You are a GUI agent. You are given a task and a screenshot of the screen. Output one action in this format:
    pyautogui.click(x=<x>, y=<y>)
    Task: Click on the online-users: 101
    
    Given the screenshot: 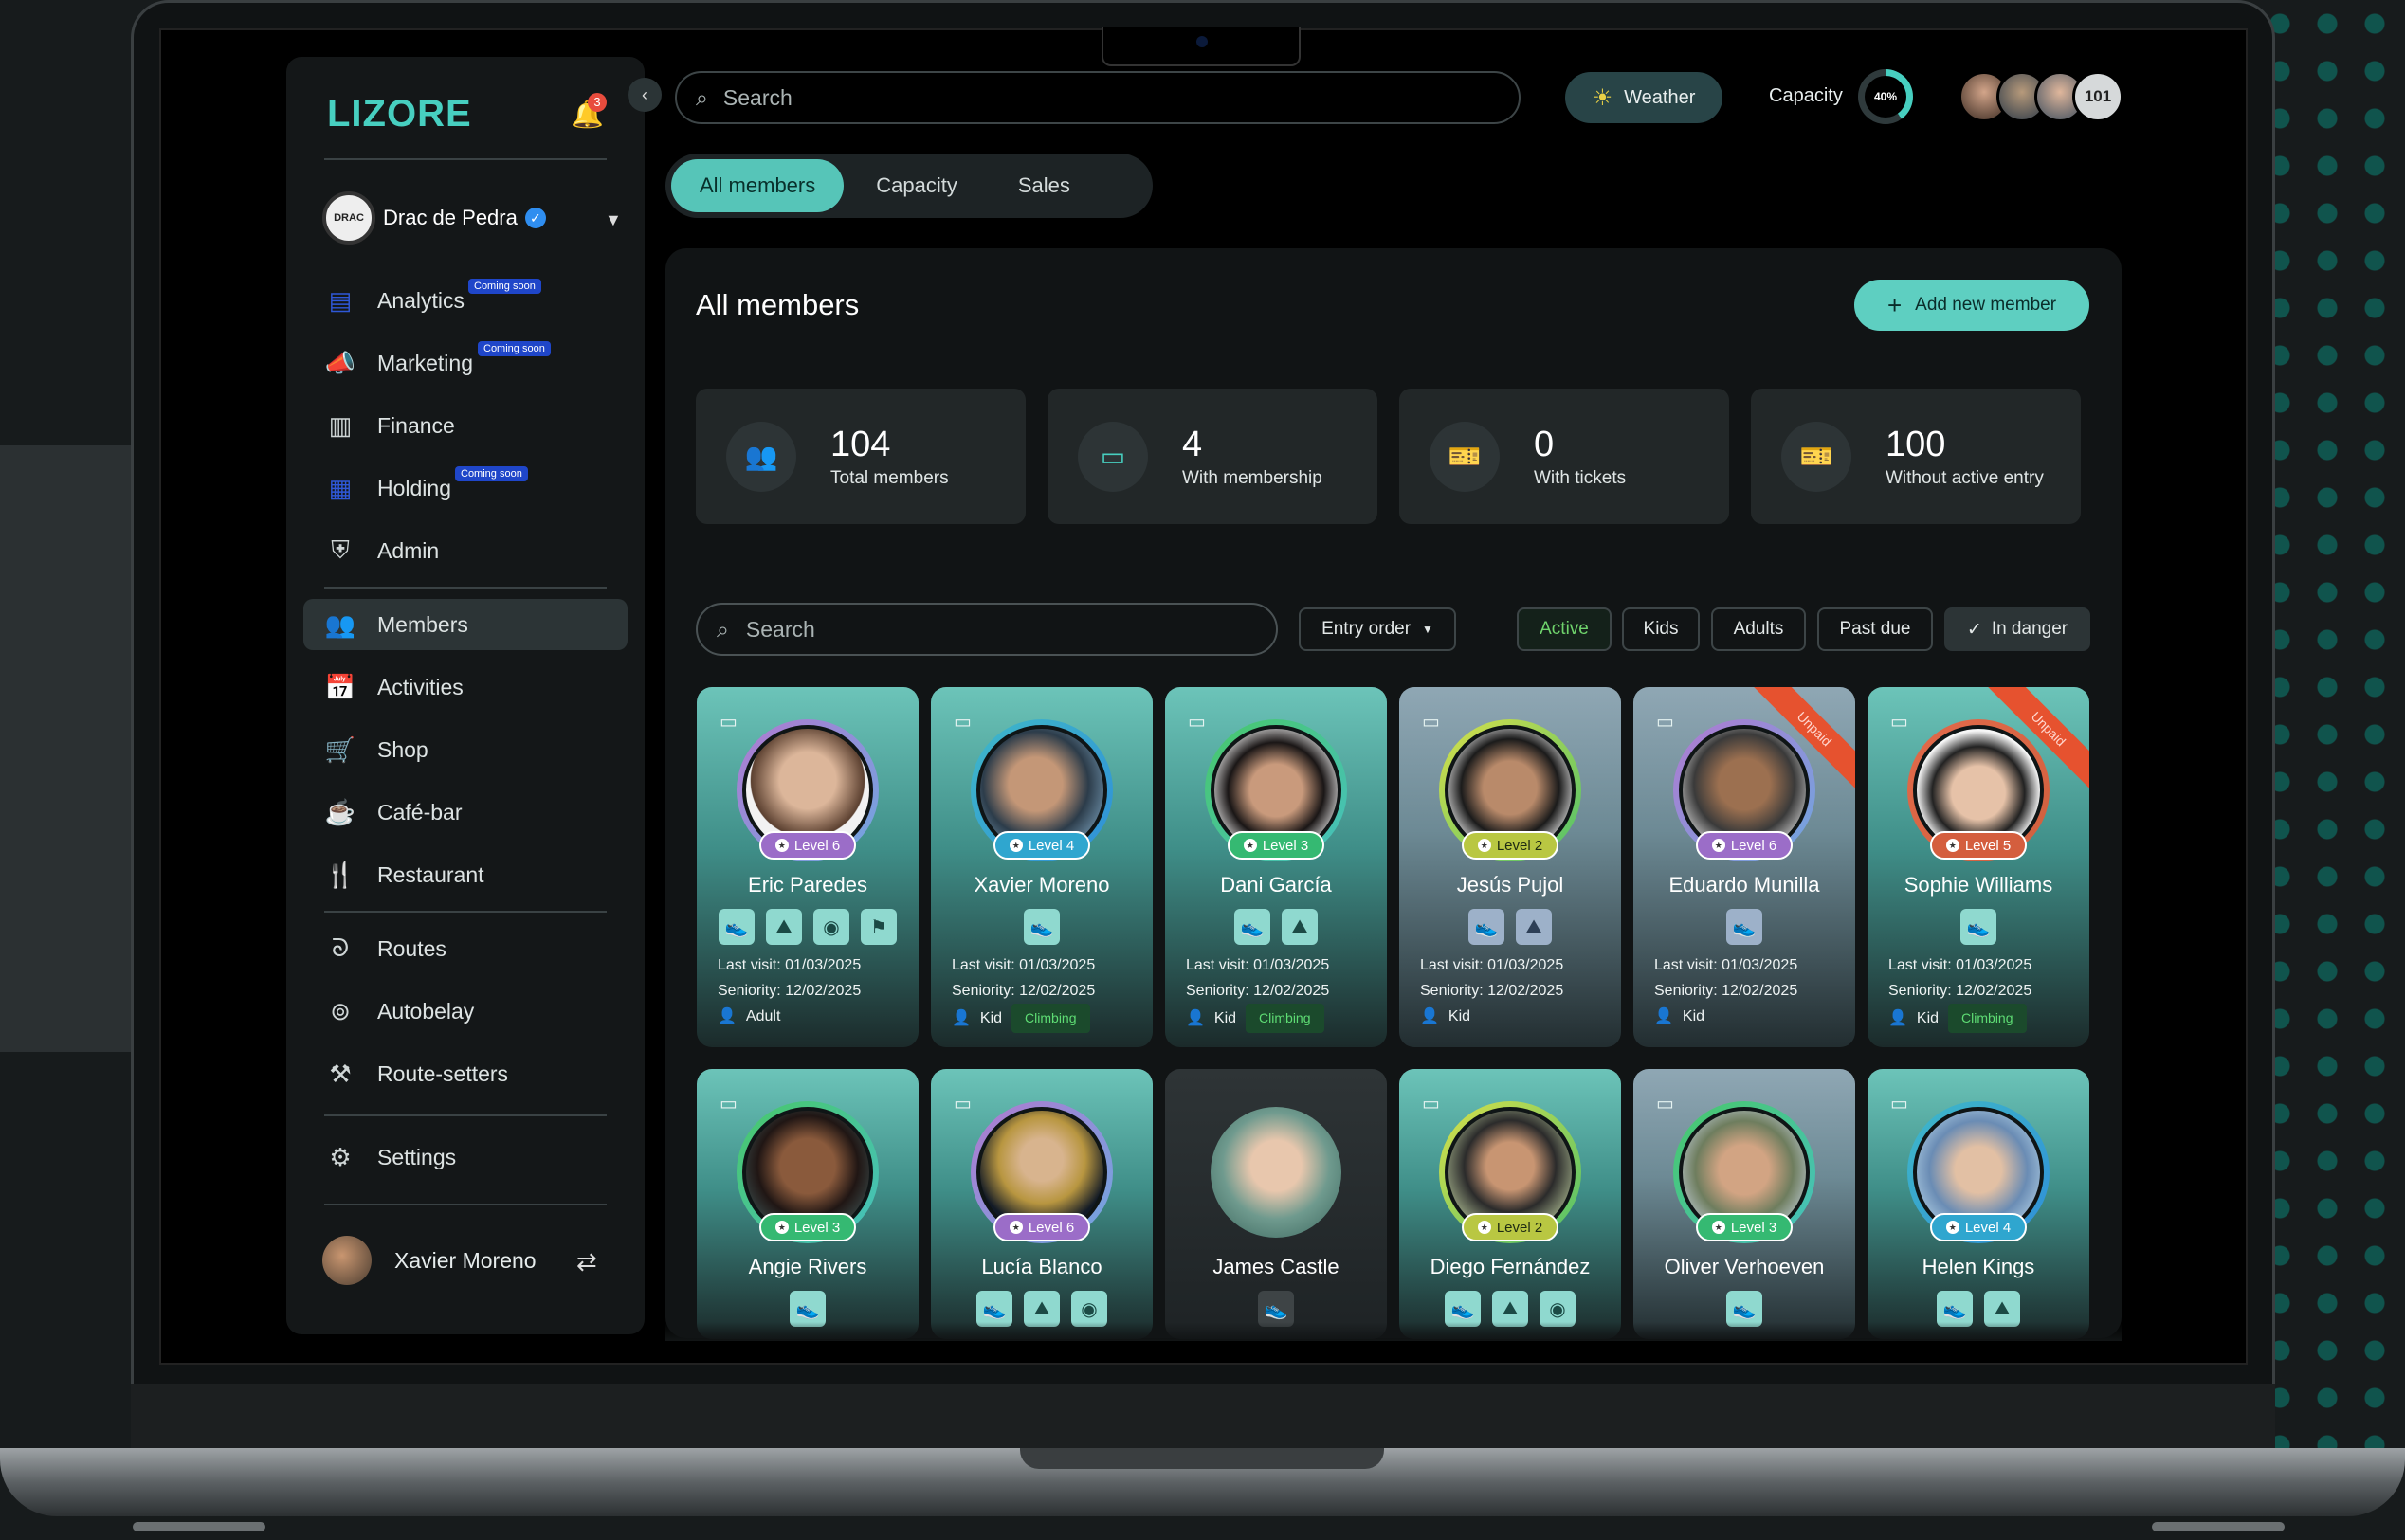 What is the action you would take?
    pyautogui.click(x=2041, y=97)
    